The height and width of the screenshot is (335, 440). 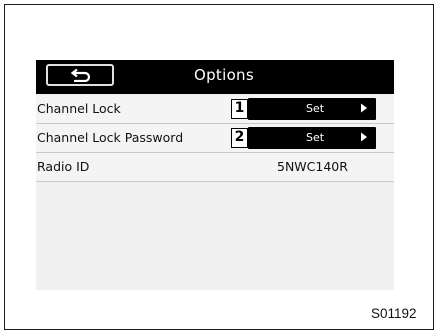 What do you see at coordinates (215, 138) in the screenshot?
I see `row-channel-lock-password: Channel Lock Password 2 Set` at bounding box center [215, 138].